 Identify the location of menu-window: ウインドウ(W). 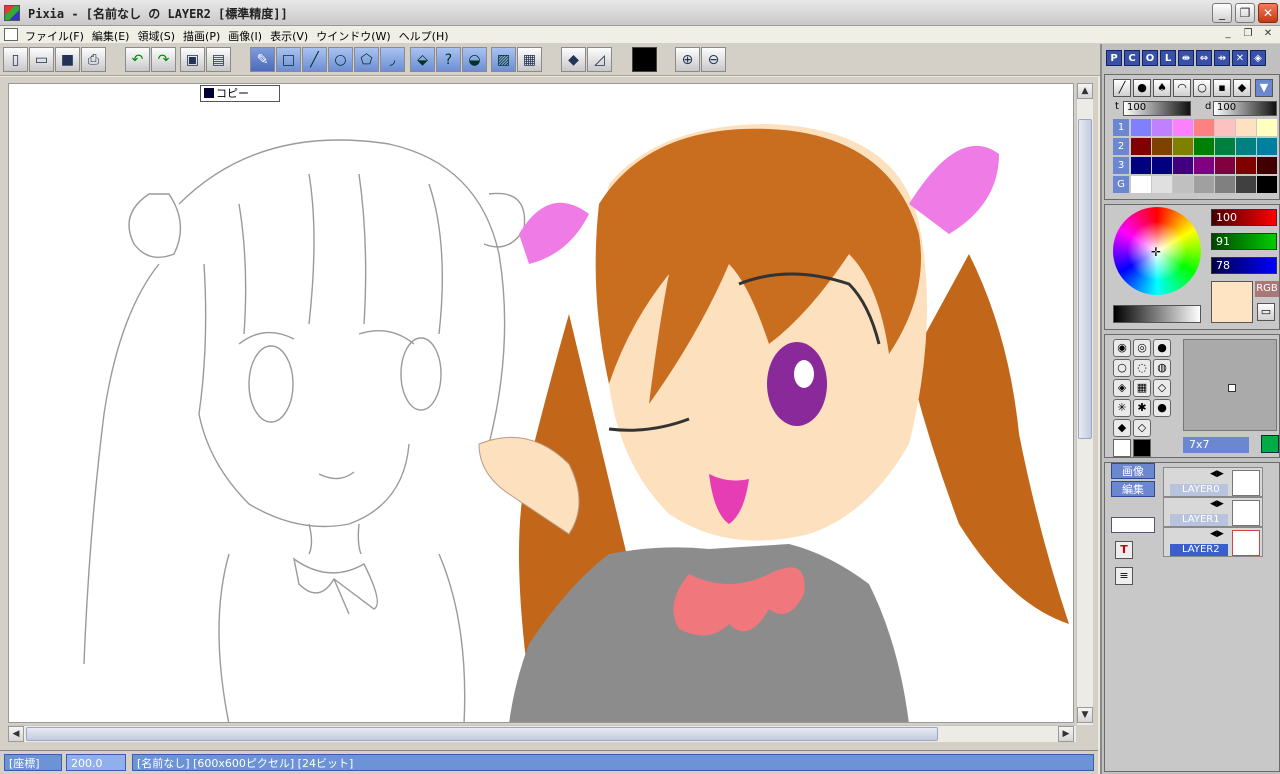
(357, 36).